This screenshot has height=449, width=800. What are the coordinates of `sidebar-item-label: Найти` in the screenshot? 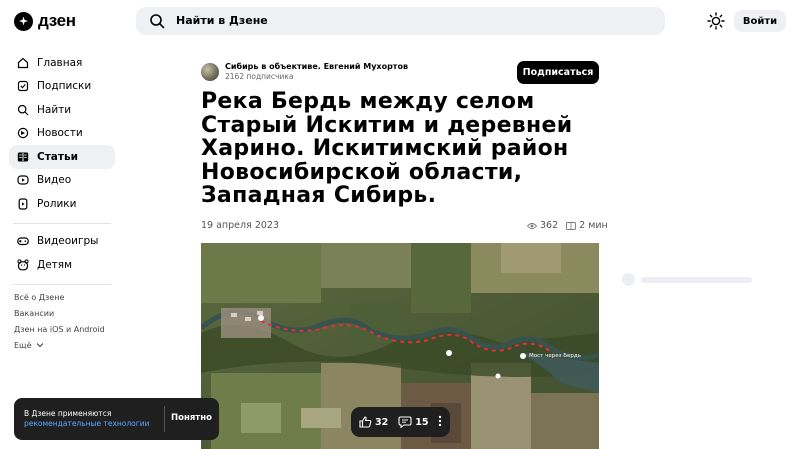 It's located at (54, 109).